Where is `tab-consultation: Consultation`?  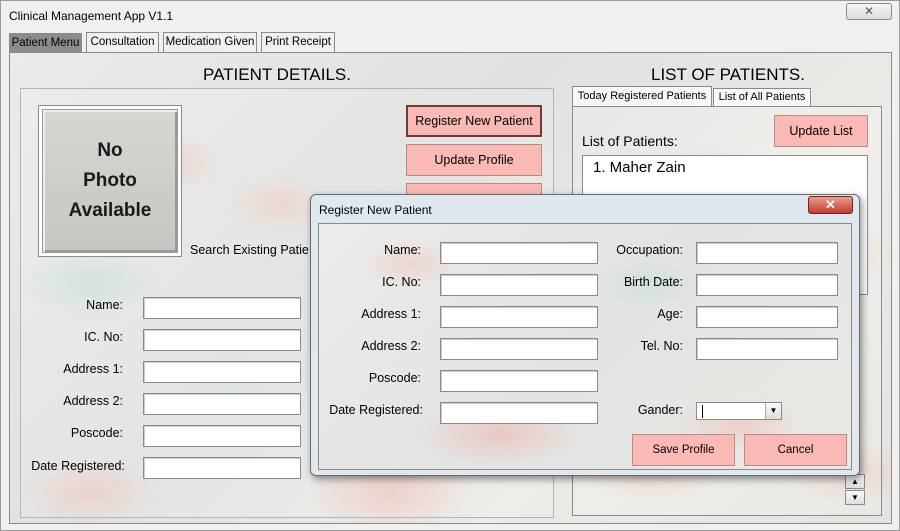
tab-consultation: Consultation is located at coordinates (122, 42).